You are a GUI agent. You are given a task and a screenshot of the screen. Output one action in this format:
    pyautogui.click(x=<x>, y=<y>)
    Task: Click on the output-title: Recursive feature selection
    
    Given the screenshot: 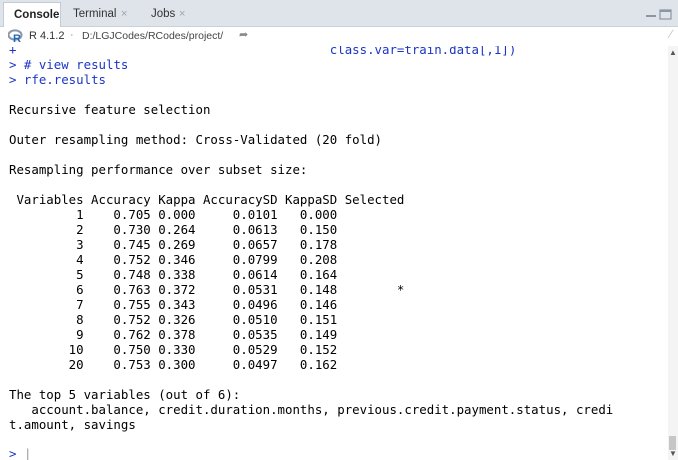 What is the action you would take?
    pyautogui.click(x=110, y=109)
    